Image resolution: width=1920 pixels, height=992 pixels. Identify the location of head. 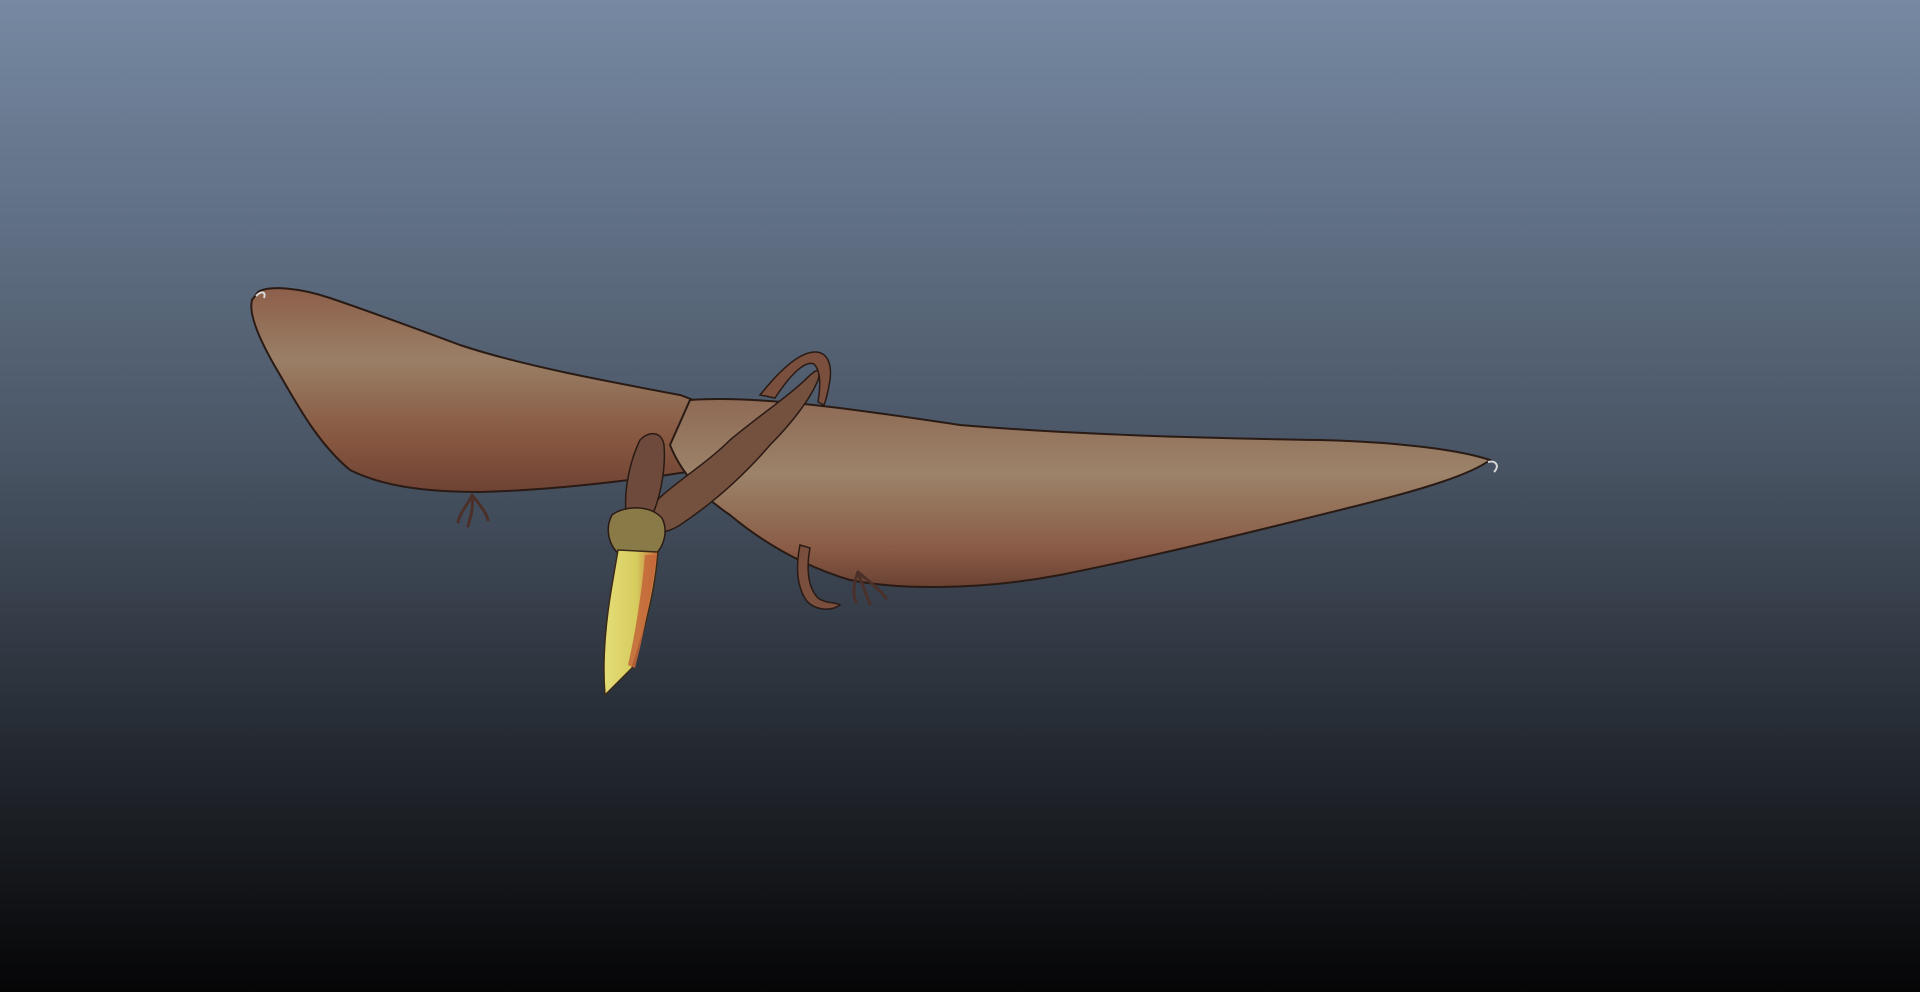
(636, 531).